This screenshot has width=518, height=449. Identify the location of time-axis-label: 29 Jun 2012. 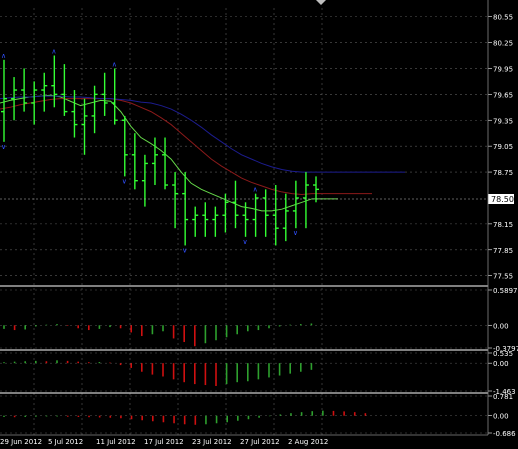
(21, 442).